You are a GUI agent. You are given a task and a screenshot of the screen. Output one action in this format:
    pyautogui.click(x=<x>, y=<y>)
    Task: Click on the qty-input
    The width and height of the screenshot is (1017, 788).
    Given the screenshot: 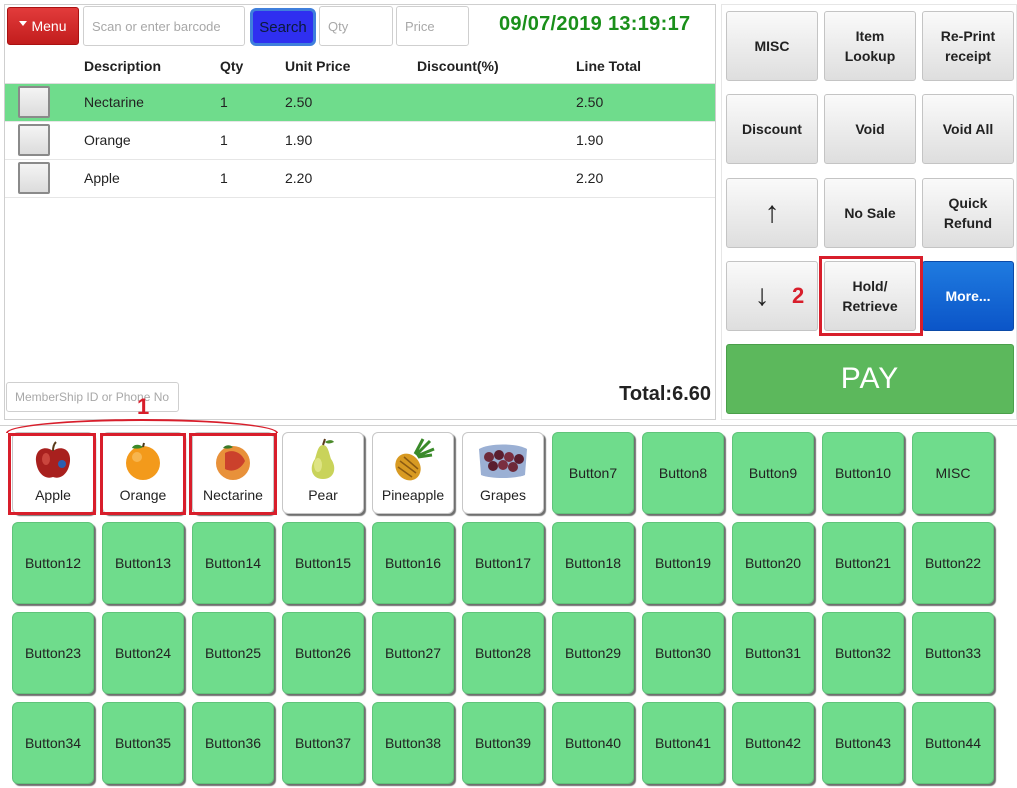 What is the action you would take?
    pyautogui.click(x=356, y=26)
    